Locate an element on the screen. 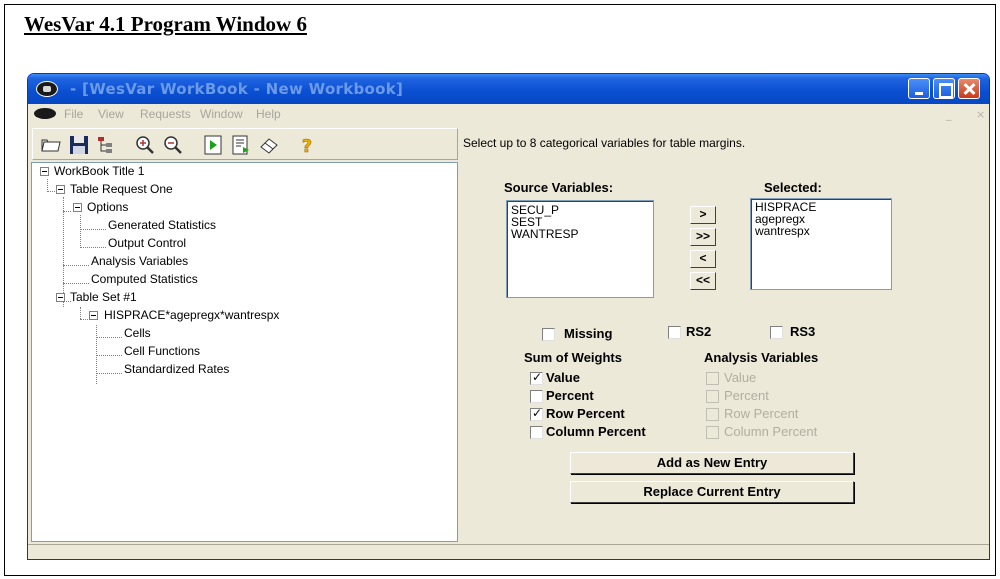 The height and width of the screenshot is (579, 1000). zoom-out-icon is located at coordinates (173, 145).